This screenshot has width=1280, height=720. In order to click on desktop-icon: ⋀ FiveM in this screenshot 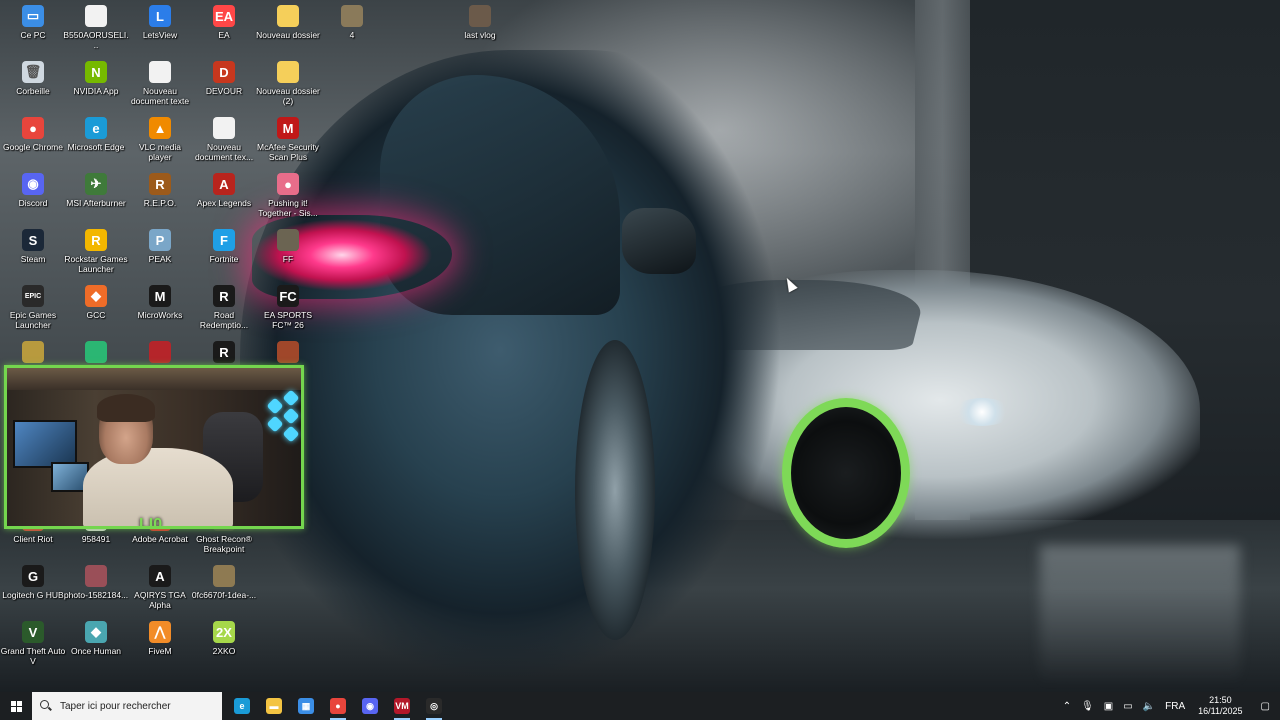, I will do `click(160, 638)`.